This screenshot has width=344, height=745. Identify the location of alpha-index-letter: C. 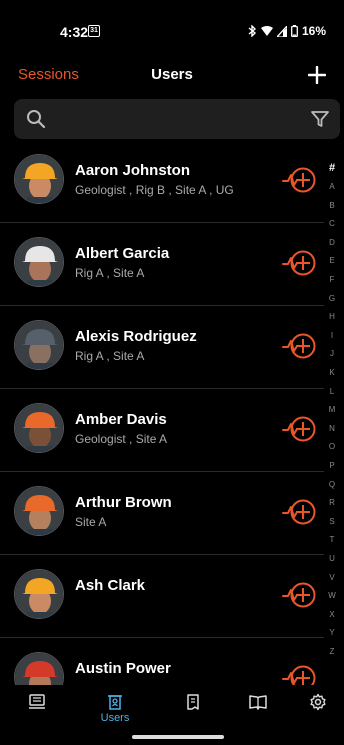
(332, 223).